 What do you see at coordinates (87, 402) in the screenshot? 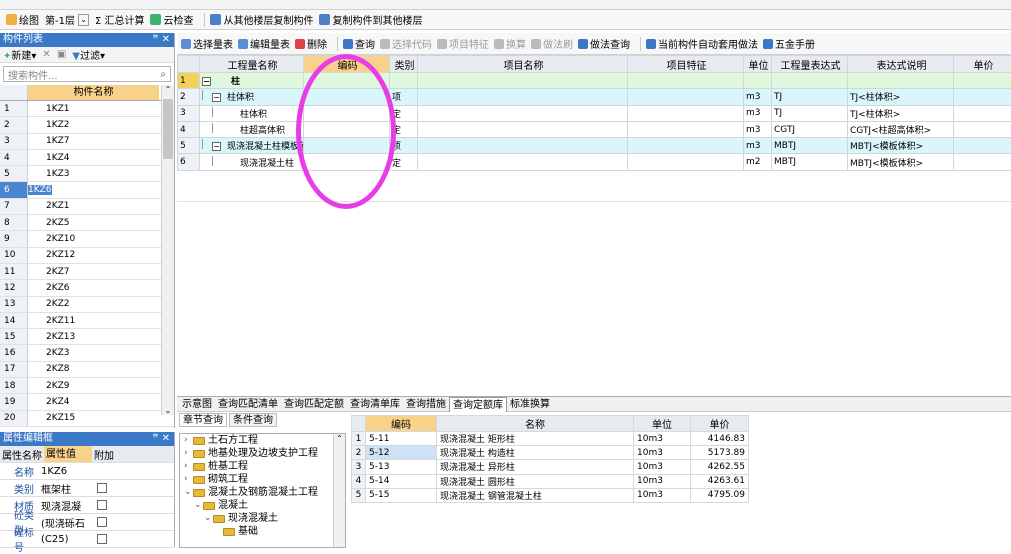
I see `list-item: 192KZ4` at bounding box center [87, 402].